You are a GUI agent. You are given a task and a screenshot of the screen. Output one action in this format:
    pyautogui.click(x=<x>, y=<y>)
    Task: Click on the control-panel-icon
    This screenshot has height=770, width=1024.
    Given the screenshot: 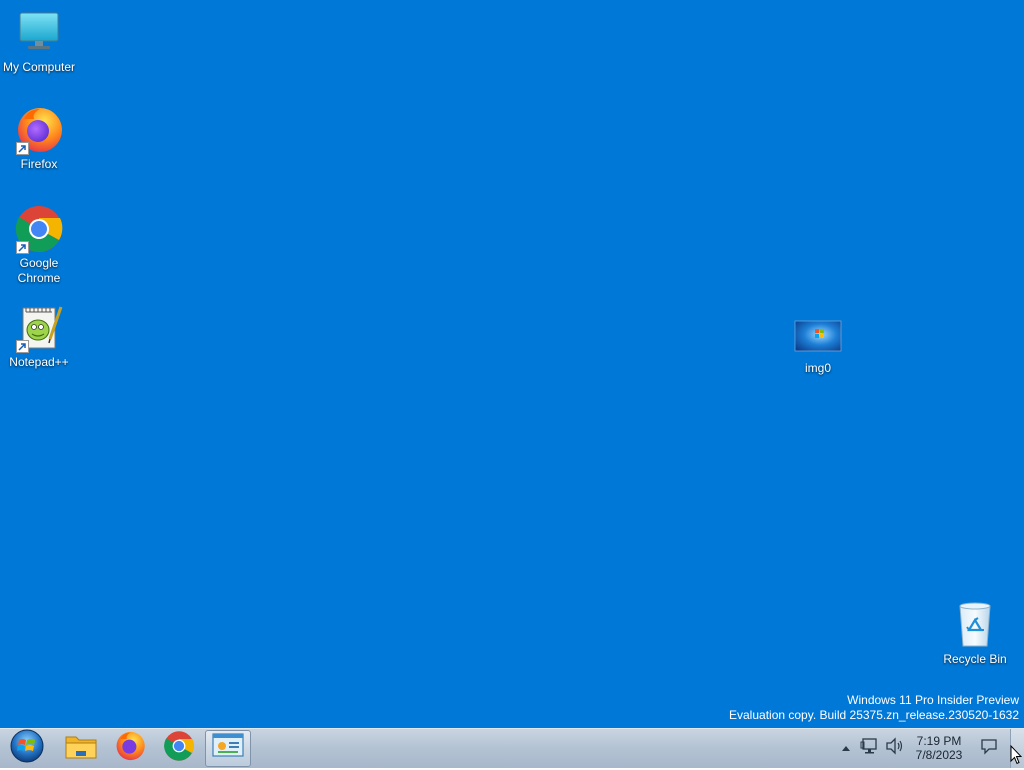 What is the action you would take?
    pyautogui.click(x=228, y=748)
    